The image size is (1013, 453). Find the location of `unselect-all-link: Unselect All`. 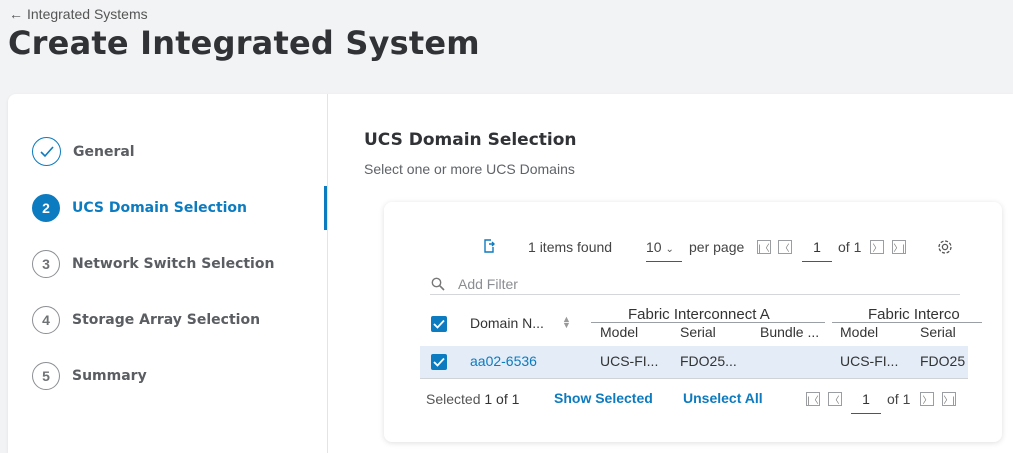

unselect-all-link: Unselect All is located at coordinates (723, 398).